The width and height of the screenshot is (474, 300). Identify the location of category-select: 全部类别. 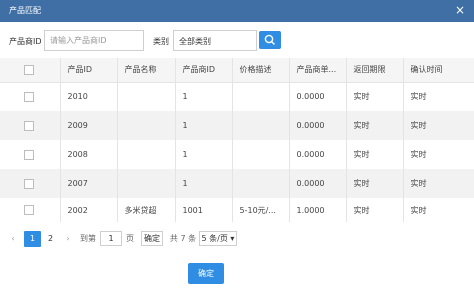
(215, 40).